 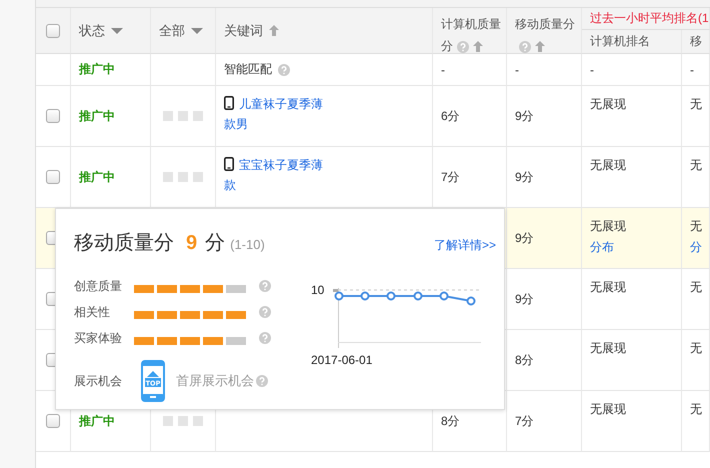 I want to click on metric-label: 相关性, so click(x=92, y=312).